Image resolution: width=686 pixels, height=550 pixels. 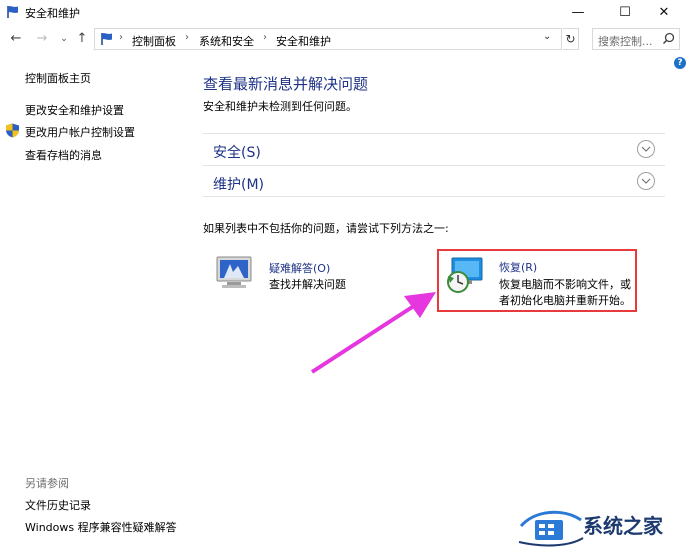 I want to click on troubleshooting-link: 疑难解答(O), so click(x=299, y=268).